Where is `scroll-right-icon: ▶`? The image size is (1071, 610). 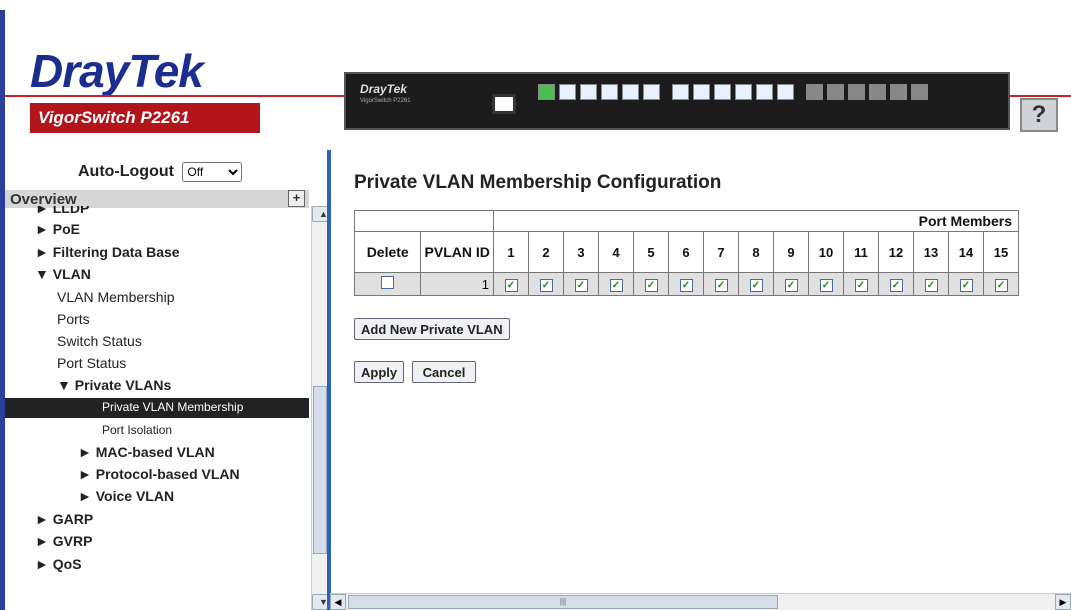 scroll-right-icon: ▶ is located at coordinates (1063, 602).